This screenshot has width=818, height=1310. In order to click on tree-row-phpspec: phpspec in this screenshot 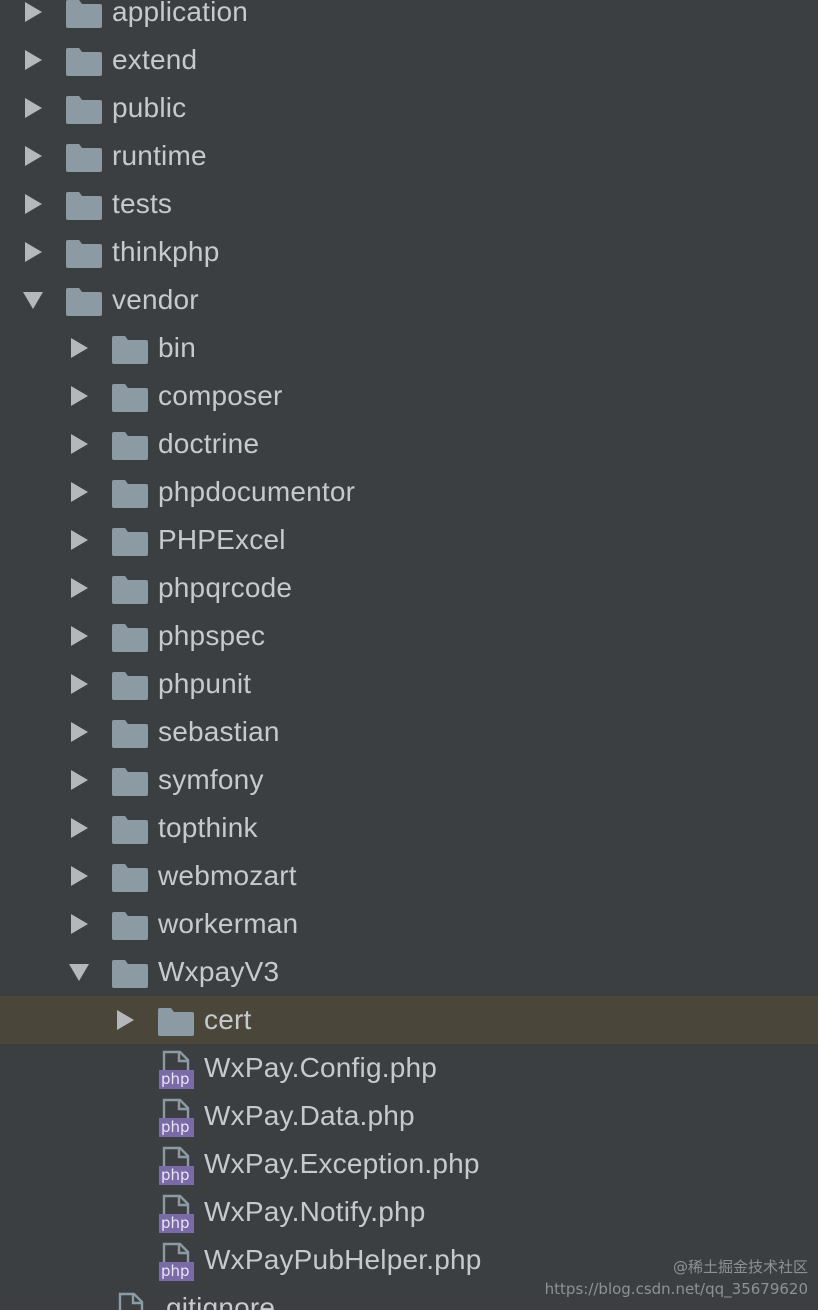, I will do `click(409, 636)`.